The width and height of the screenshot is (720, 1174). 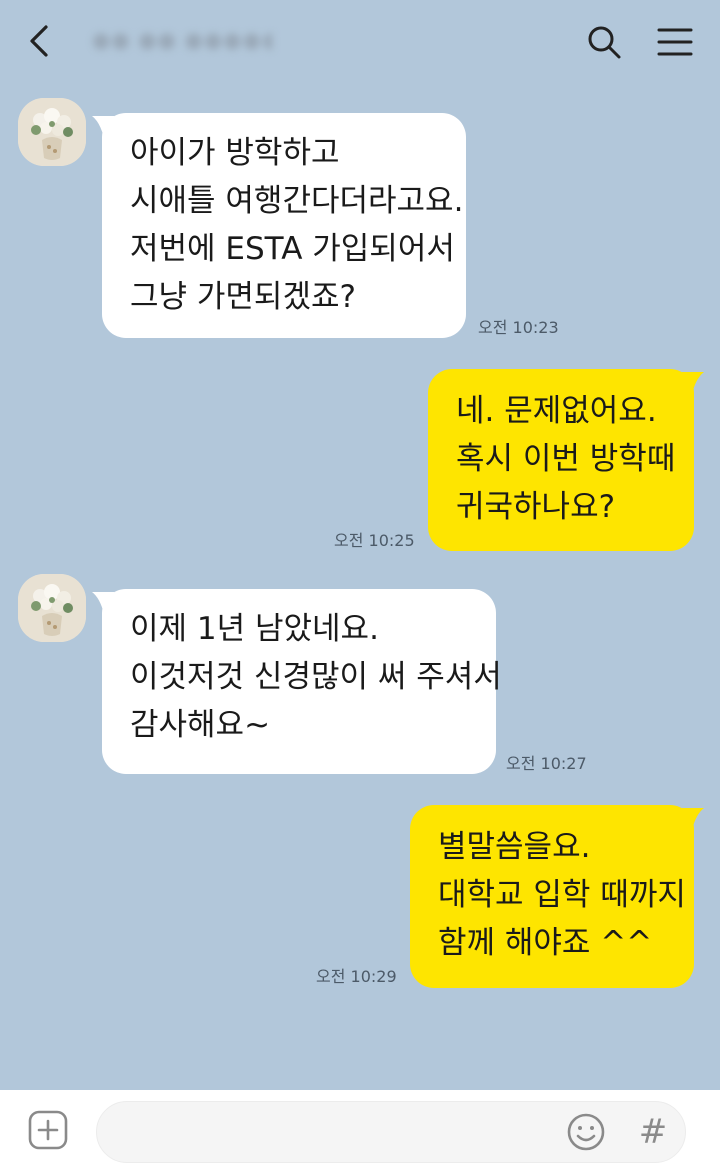 I want to click on emoji-button, so click(x=586, y=1132).